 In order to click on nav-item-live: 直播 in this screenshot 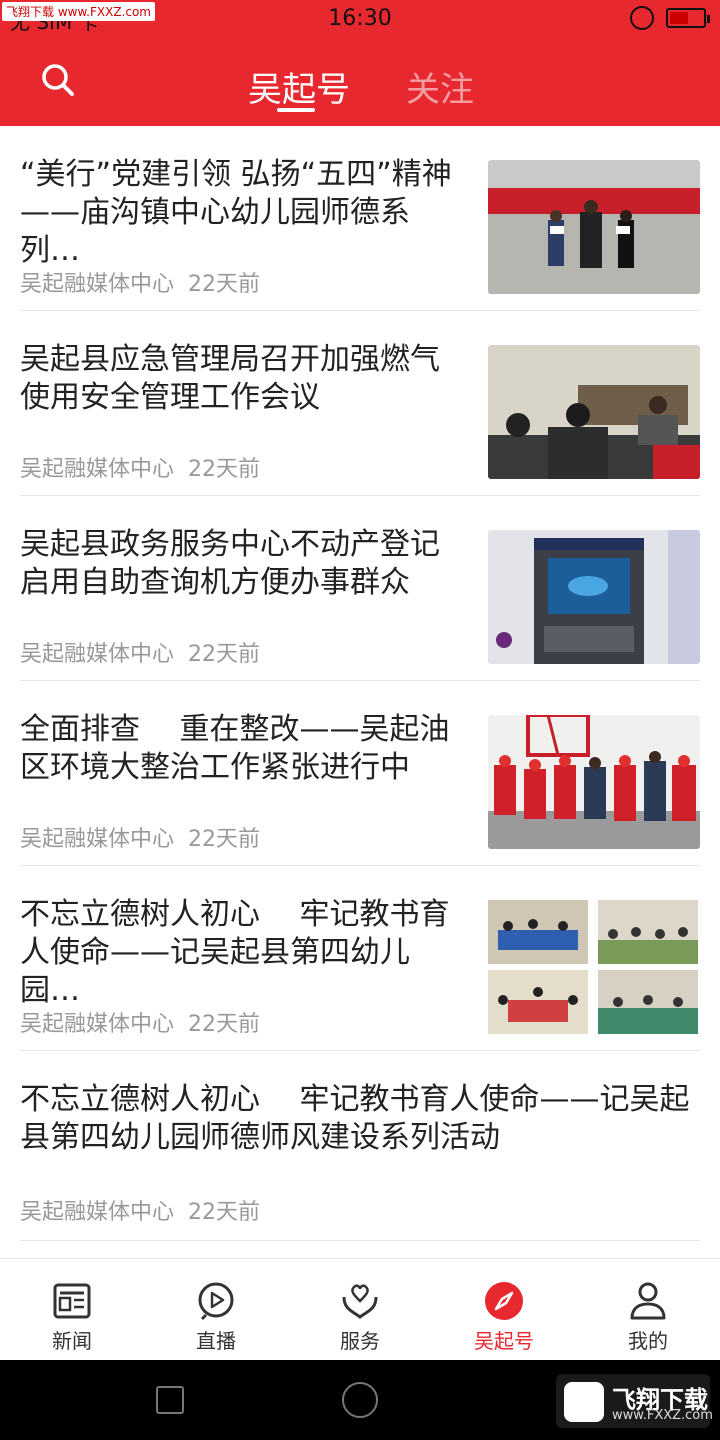, I will do `click(216, 1310)`.